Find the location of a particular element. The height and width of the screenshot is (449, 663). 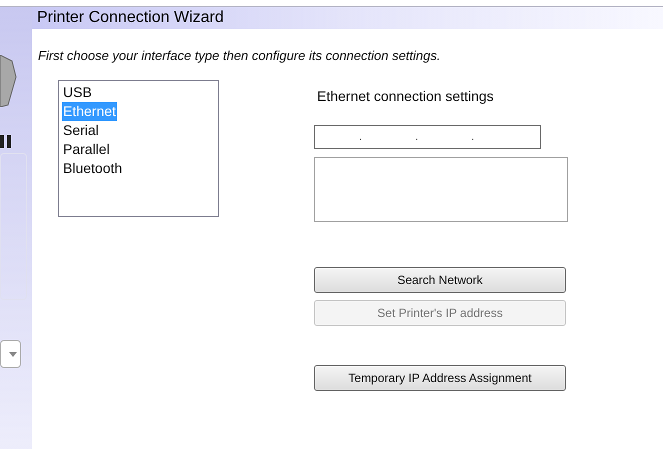

list-item: USB is located at coordinates (77, 92).